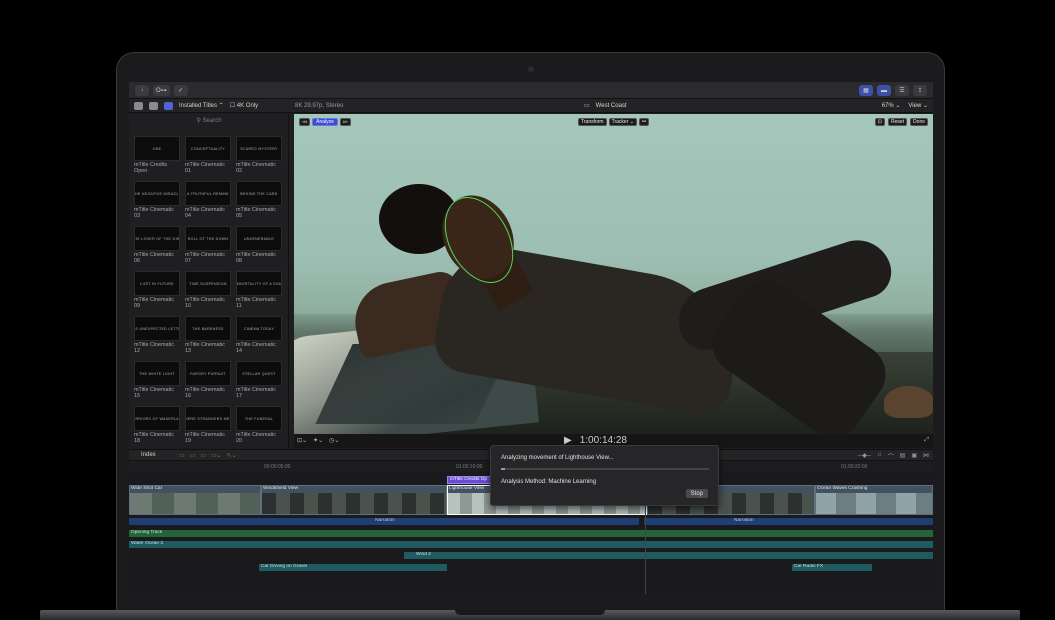 This screenshot has width=1055, height=620. Describe the element at coordinates (208, 328) in the screenshot. I see `title-thumbnail: THE BARKNESS` at that location.